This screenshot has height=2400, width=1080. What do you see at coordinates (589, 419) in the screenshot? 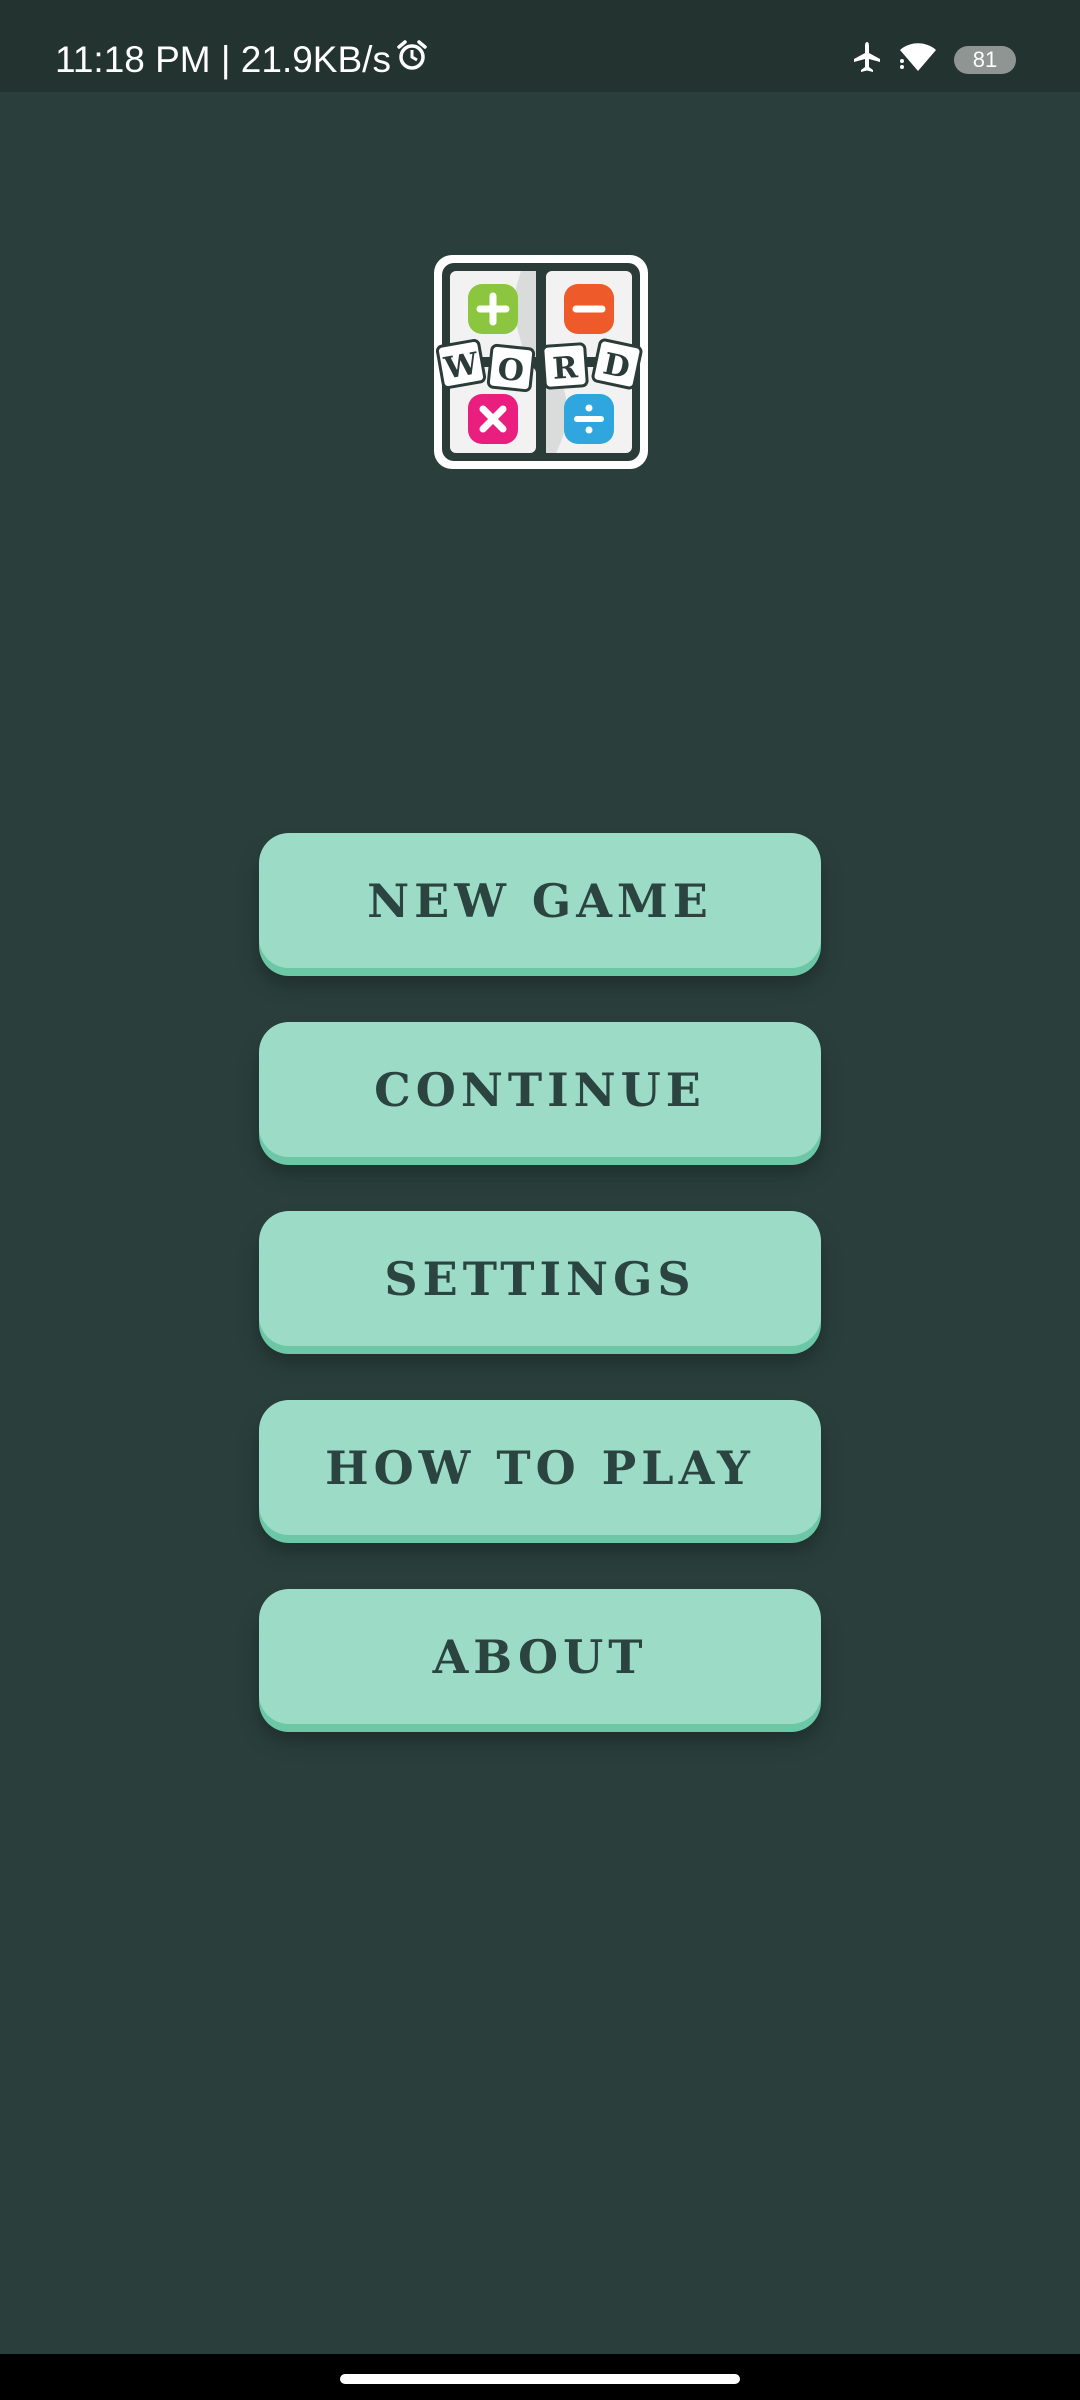
I see `divide-tile` at bounding box center [589, 419].